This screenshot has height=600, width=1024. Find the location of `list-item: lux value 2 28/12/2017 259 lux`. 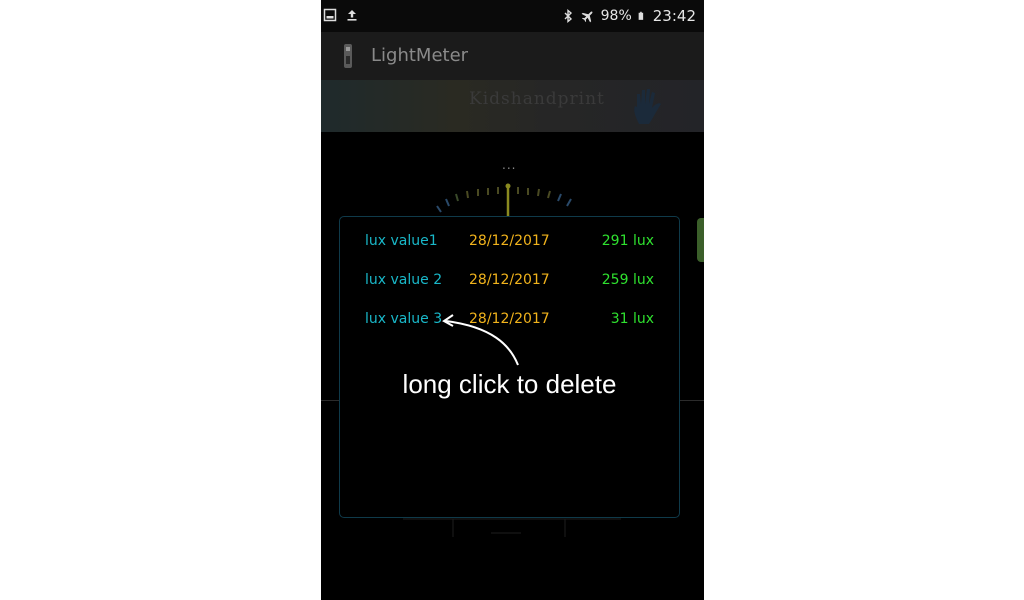

list-item: lux value 2 28/12/2017 259 lux is located at coordinates (509, 283).